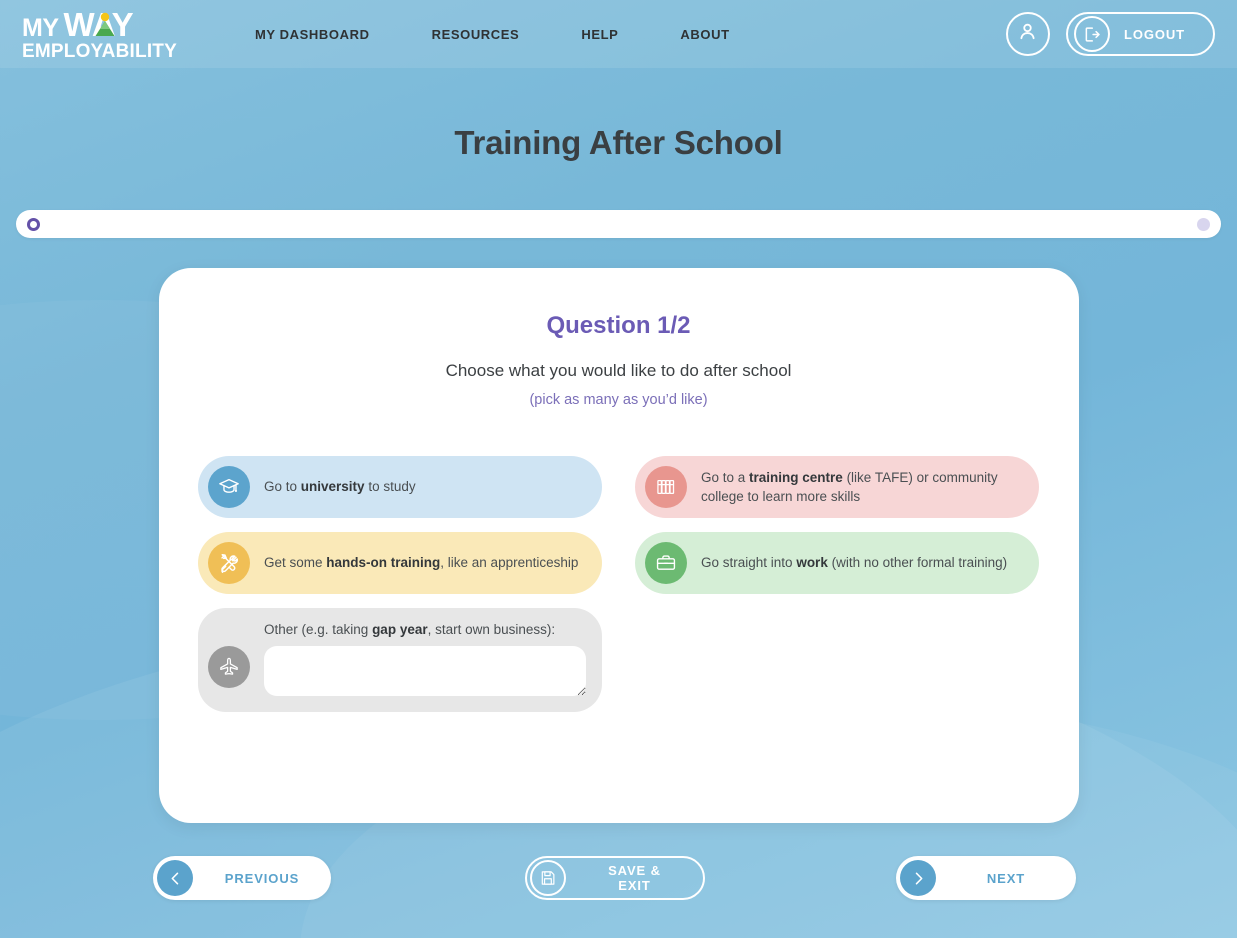 Image resolution: width=1237 pixels, height=938 pixels. I want to click on nav-about: ABOUT, so click(704, 34).